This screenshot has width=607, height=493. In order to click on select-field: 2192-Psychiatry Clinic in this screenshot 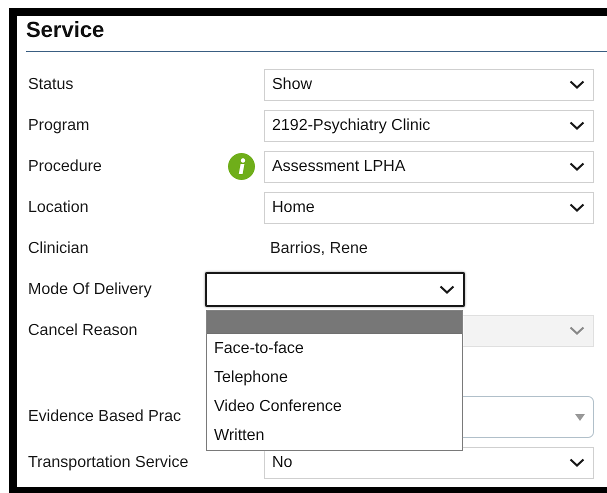, I will do `click(429, 126)`.